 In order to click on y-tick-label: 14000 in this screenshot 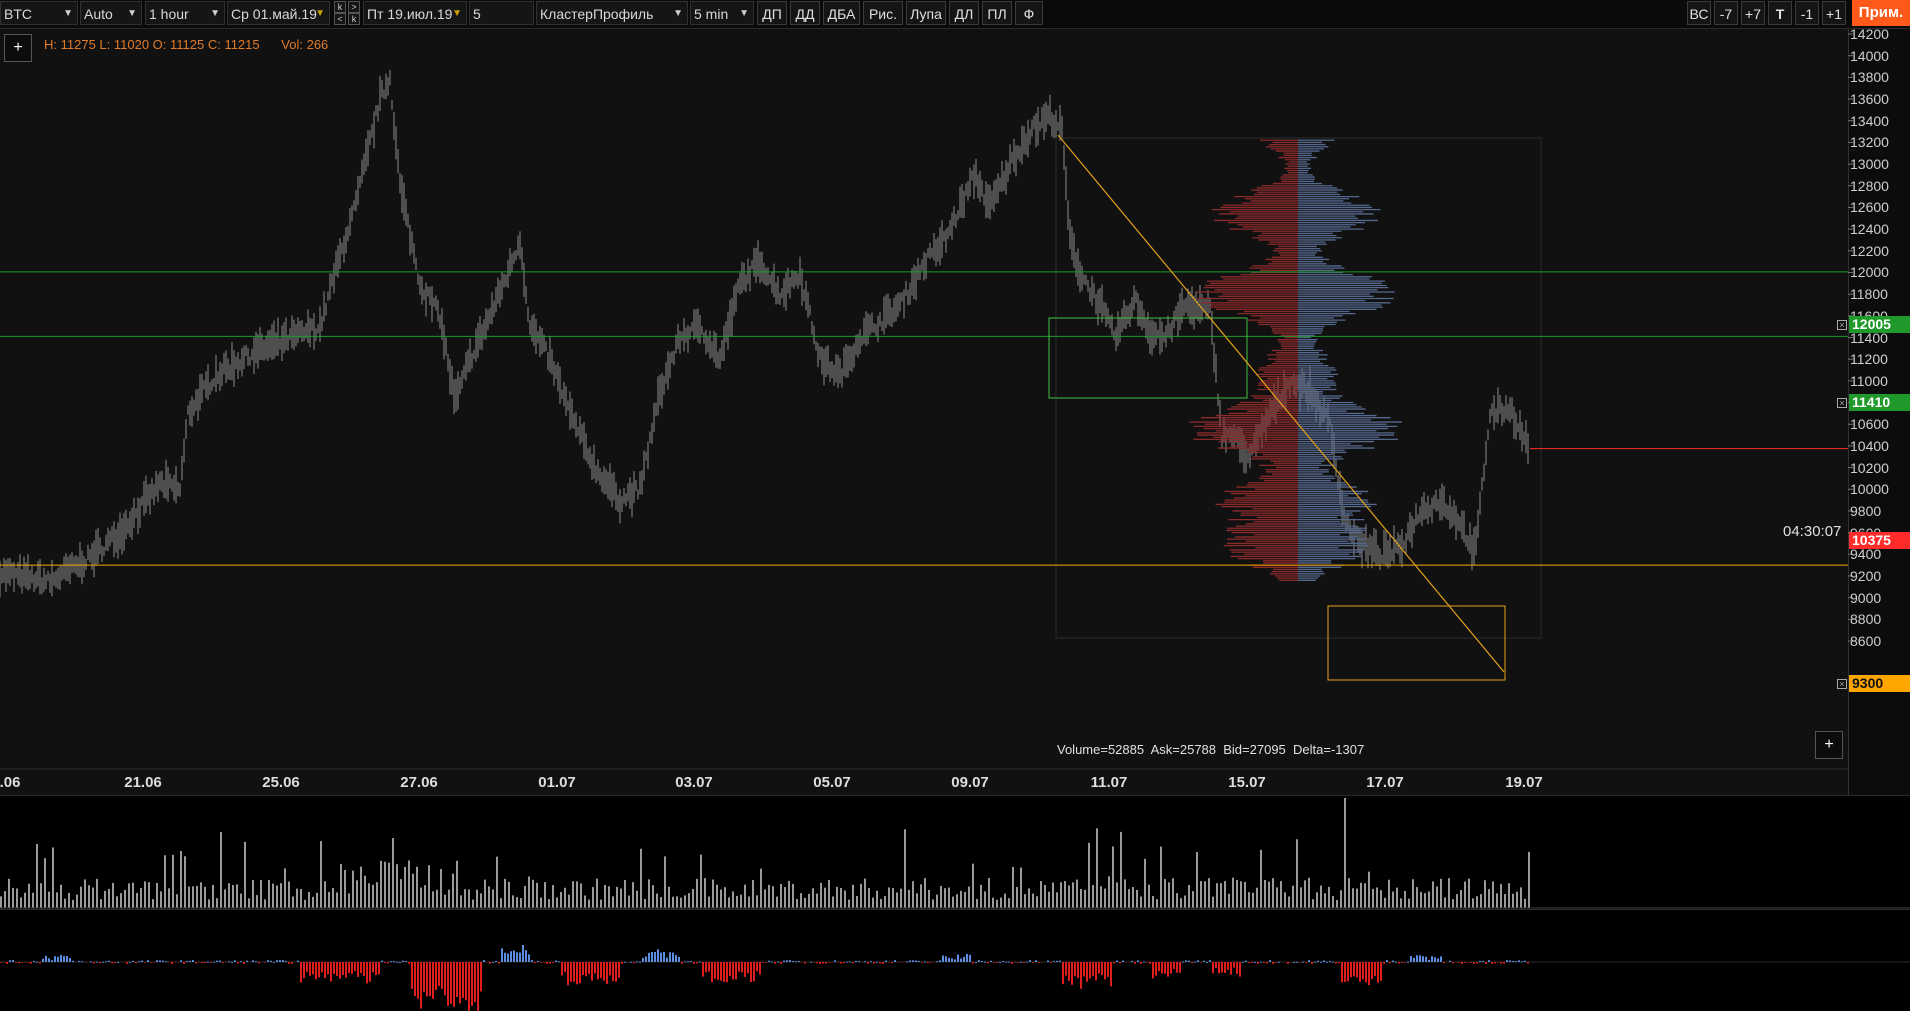, I will do `click(1869, 56)`.